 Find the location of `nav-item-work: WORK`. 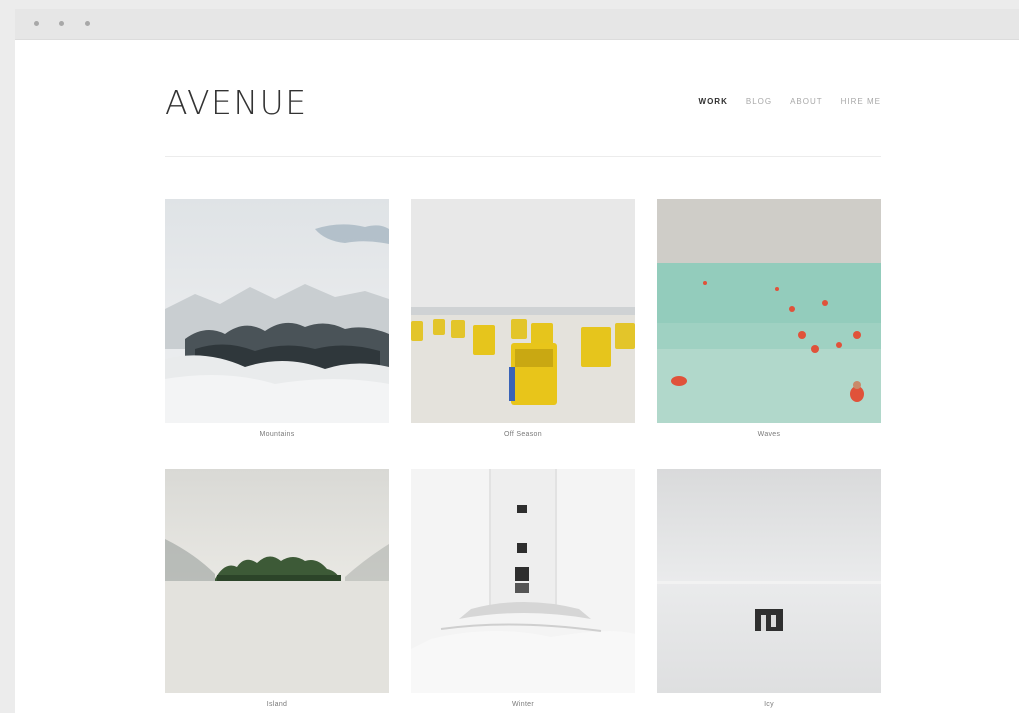

nav-item-work: WORK is located at coordinates (713, 101).